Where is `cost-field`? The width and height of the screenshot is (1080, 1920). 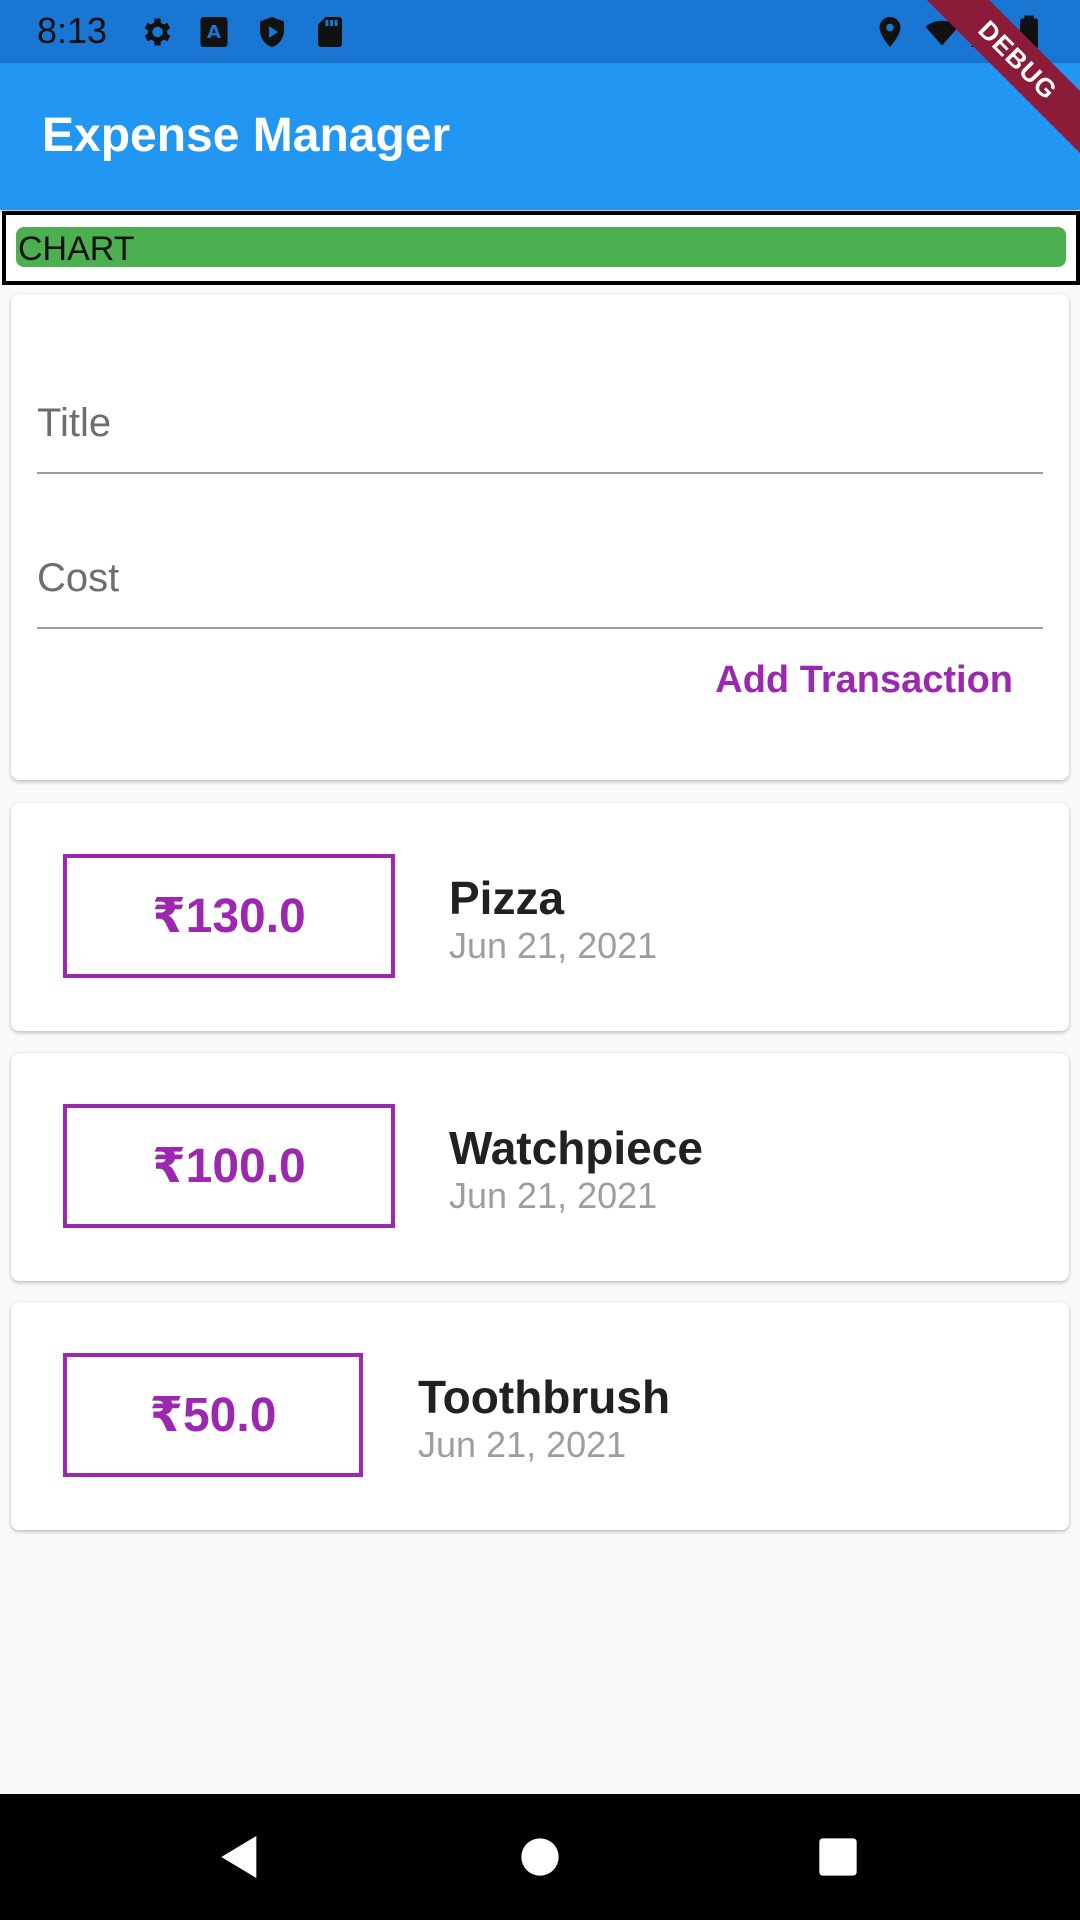 cost-field is located at coordinates (540, 578).